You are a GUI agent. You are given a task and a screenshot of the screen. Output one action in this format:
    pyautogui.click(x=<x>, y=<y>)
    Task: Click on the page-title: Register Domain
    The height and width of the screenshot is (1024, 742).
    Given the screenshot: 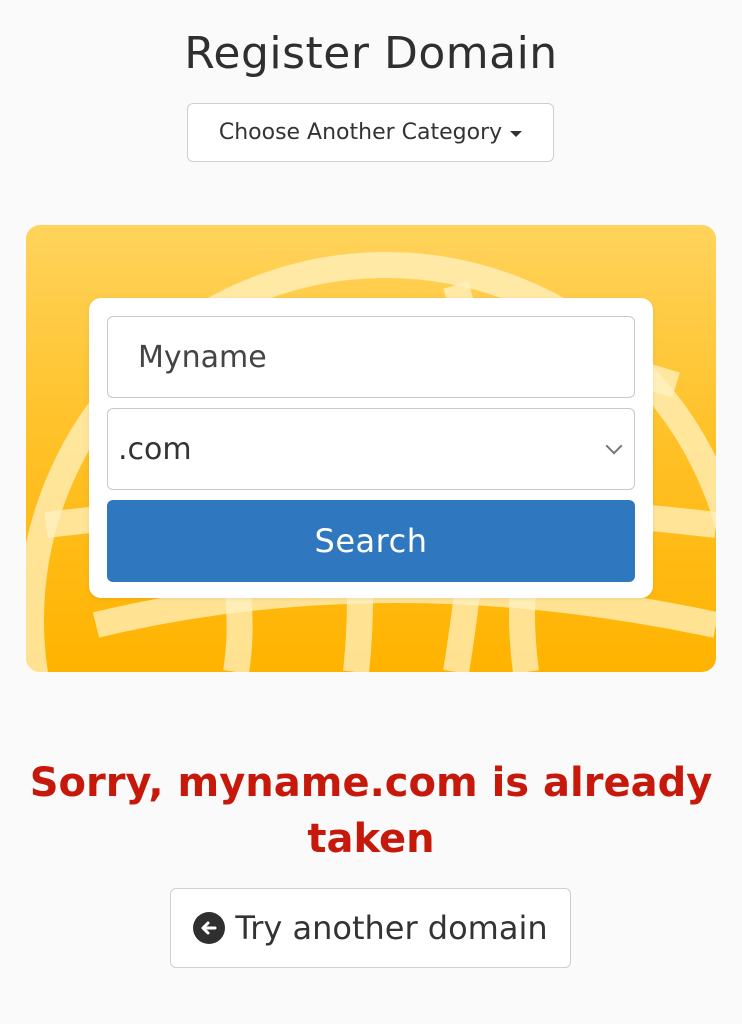 What is the action you would take?
    pyautogui.click(x=371, y=53)
    